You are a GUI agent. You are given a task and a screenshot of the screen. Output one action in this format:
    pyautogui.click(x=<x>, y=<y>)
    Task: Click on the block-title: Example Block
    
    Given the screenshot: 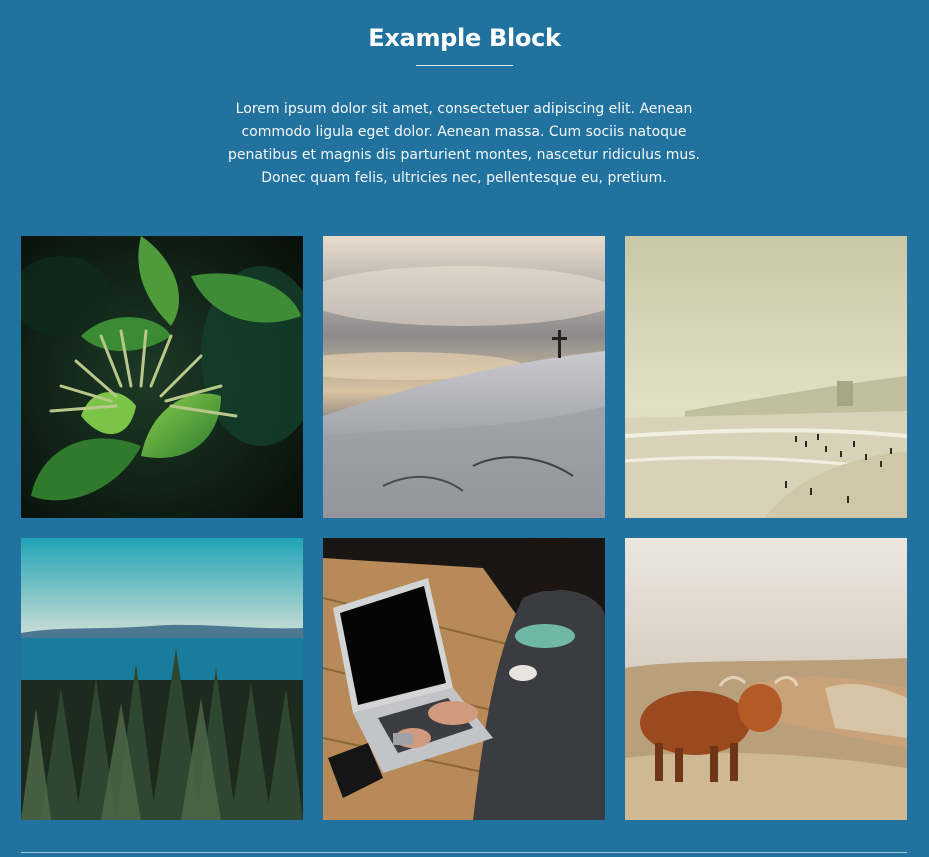 What is the action you would take?
    pyautogui.click(x=464, y=38)
    